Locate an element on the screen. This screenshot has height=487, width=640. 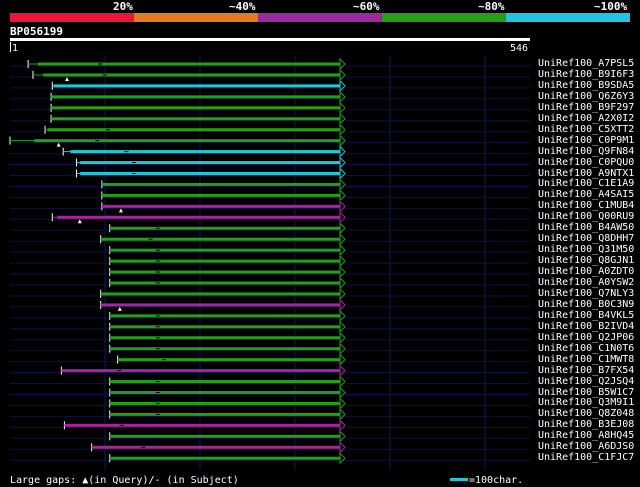
hit-name: UniRef100_A4SAI5 is located at coordinates (586, 194).